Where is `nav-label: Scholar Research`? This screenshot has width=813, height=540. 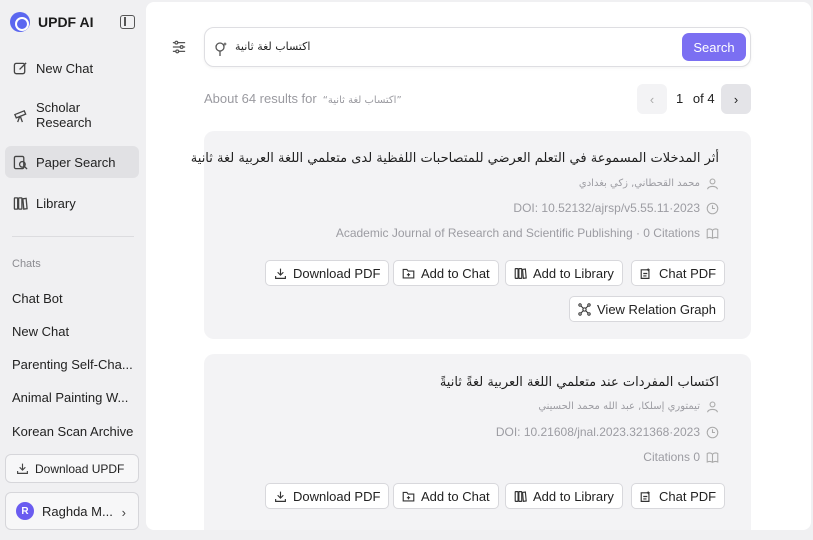 nav-label: Scholar Research is located at coordinates (64, 115).